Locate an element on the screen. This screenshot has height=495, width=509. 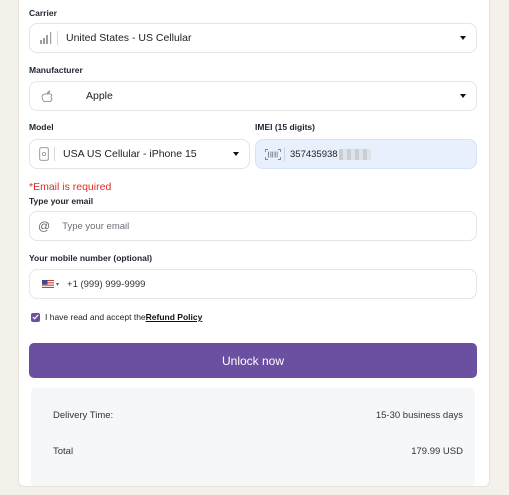
refund-consent-row: I have read and accept the Refund Policy is located at coordinates (116, 317).